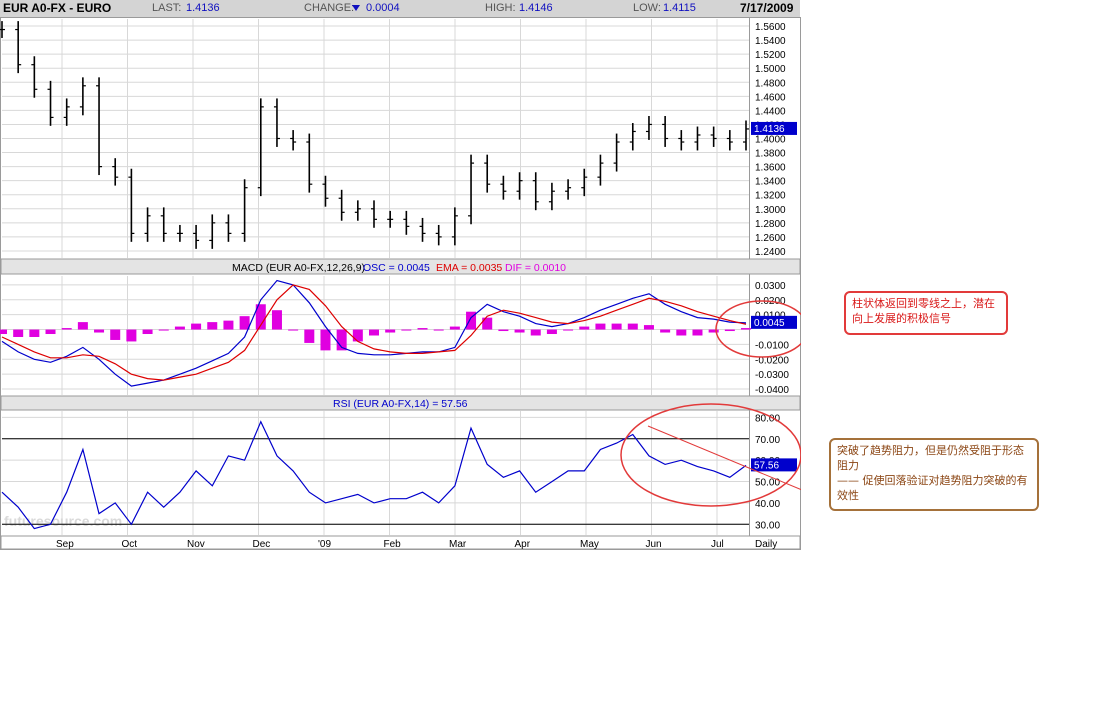 This screenshot has width=1106, height=709. Describe the element at coordinates (930, 458) in the screenshot. I see `annotation-rsi-line1: 突破了趋势阻力，但是仍然受阻于形态阻力` at that location.